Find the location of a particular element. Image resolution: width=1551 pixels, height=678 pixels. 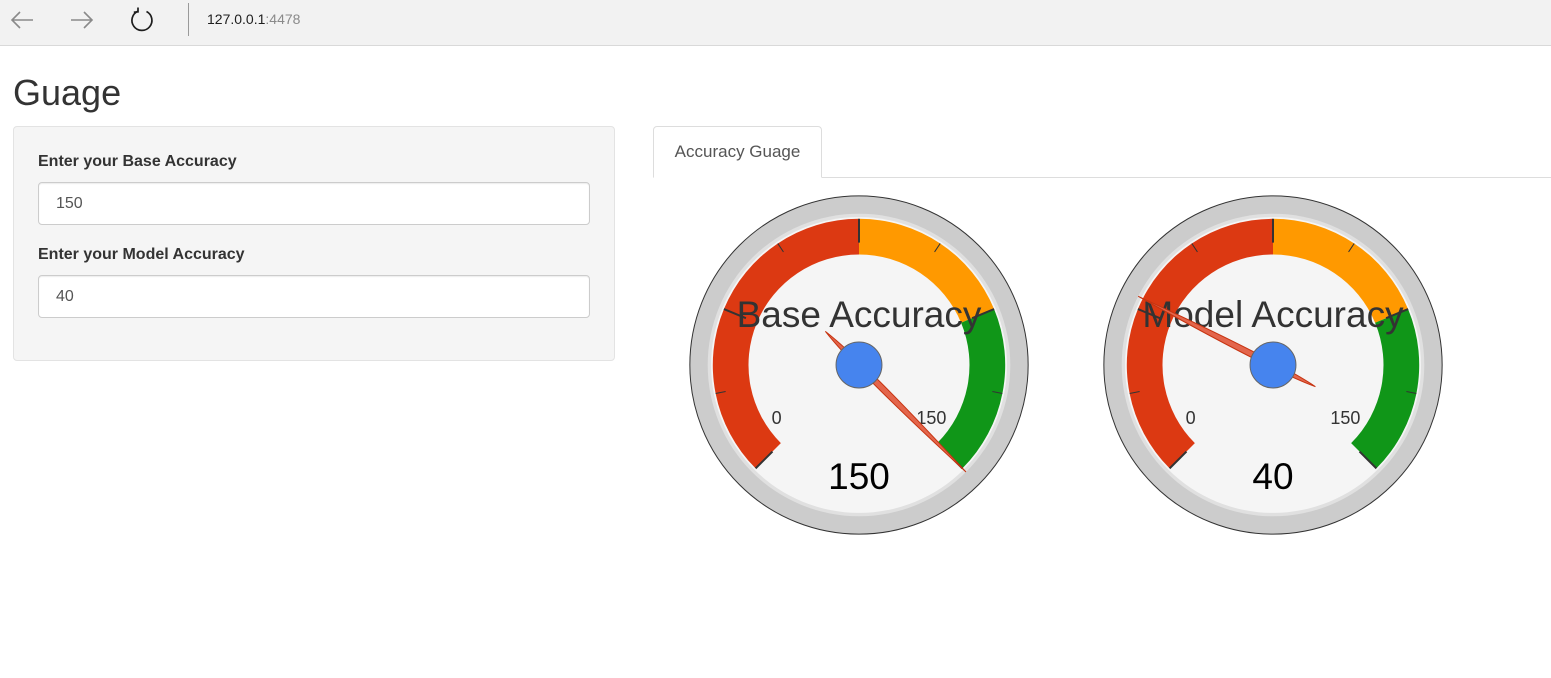

model-accuracy-gauge: 0 150 Model Accuracy 40 is located at coordinates (1273, 365).